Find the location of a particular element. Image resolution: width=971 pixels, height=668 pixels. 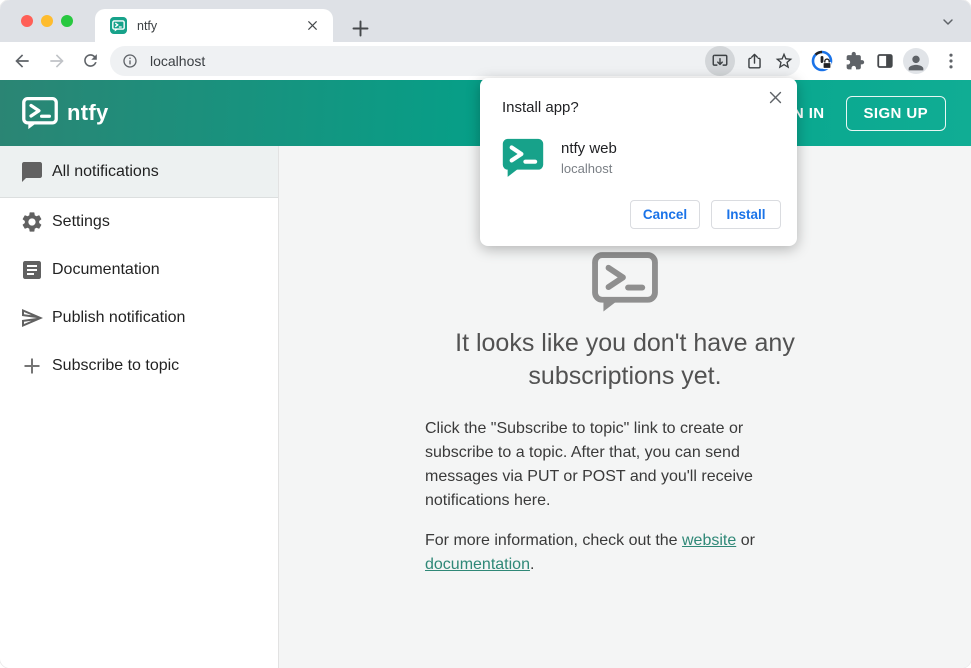

sidebar-item-documentation: Documentation is located at coordinates (139, 270).